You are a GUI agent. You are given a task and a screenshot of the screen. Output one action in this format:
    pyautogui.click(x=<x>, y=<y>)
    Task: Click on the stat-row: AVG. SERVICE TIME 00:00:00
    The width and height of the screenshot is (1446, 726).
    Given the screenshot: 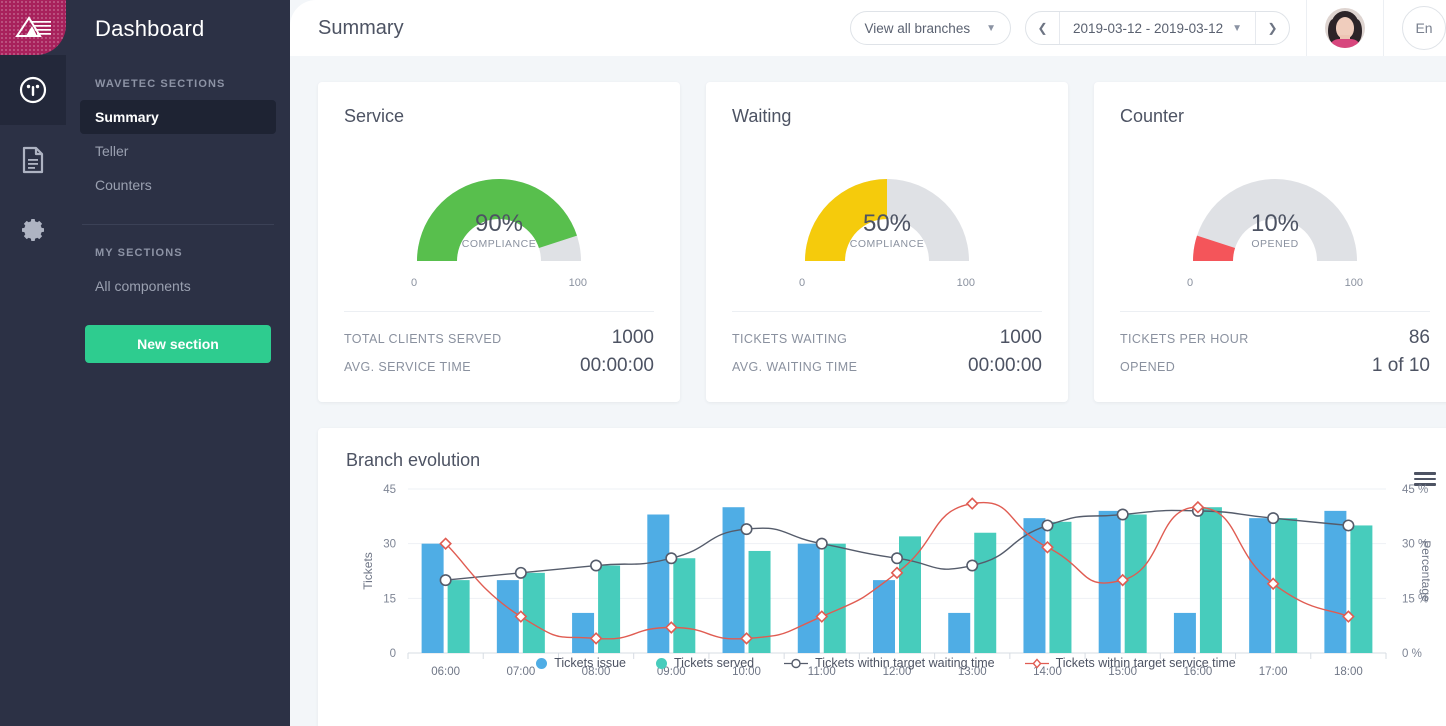 What is the action you would take?
    pyautogui.click(x=499, y=366)
    